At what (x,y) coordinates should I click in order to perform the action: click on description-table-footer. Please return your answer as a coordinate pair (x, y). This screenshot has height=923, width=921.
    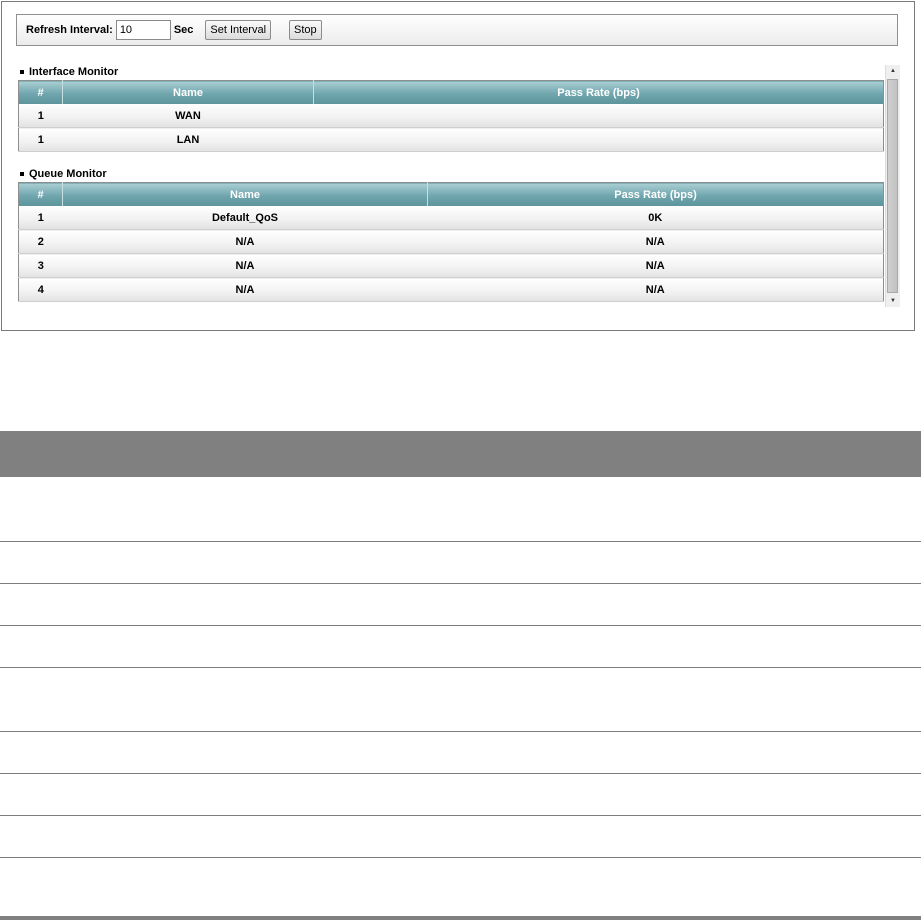
    Looking at the image, I should click on (460, 918).